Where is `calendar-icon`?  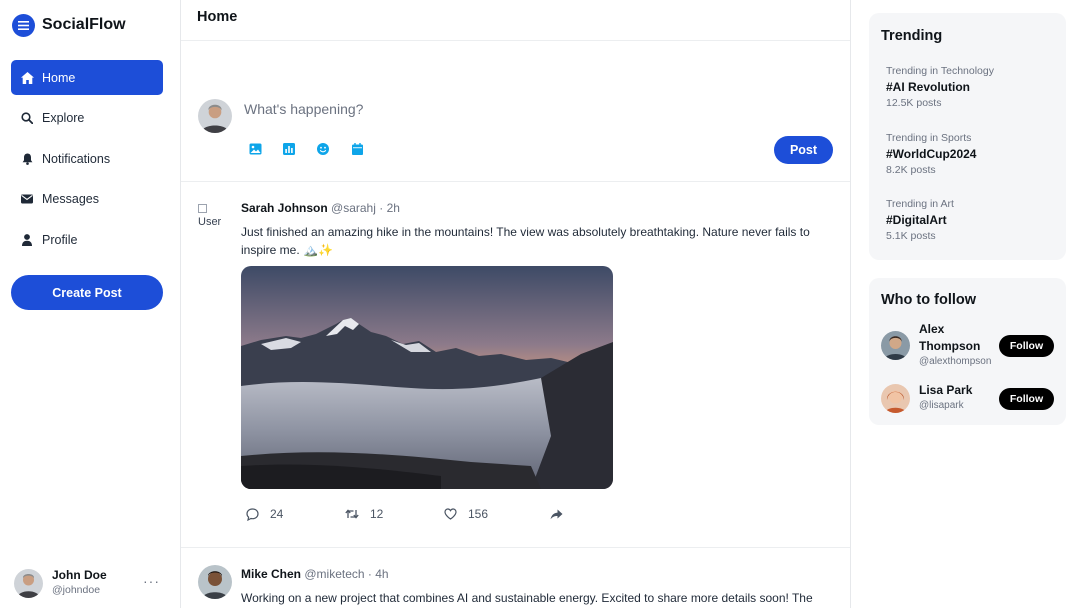 calendar-icon is located at coordinates (357, 149).